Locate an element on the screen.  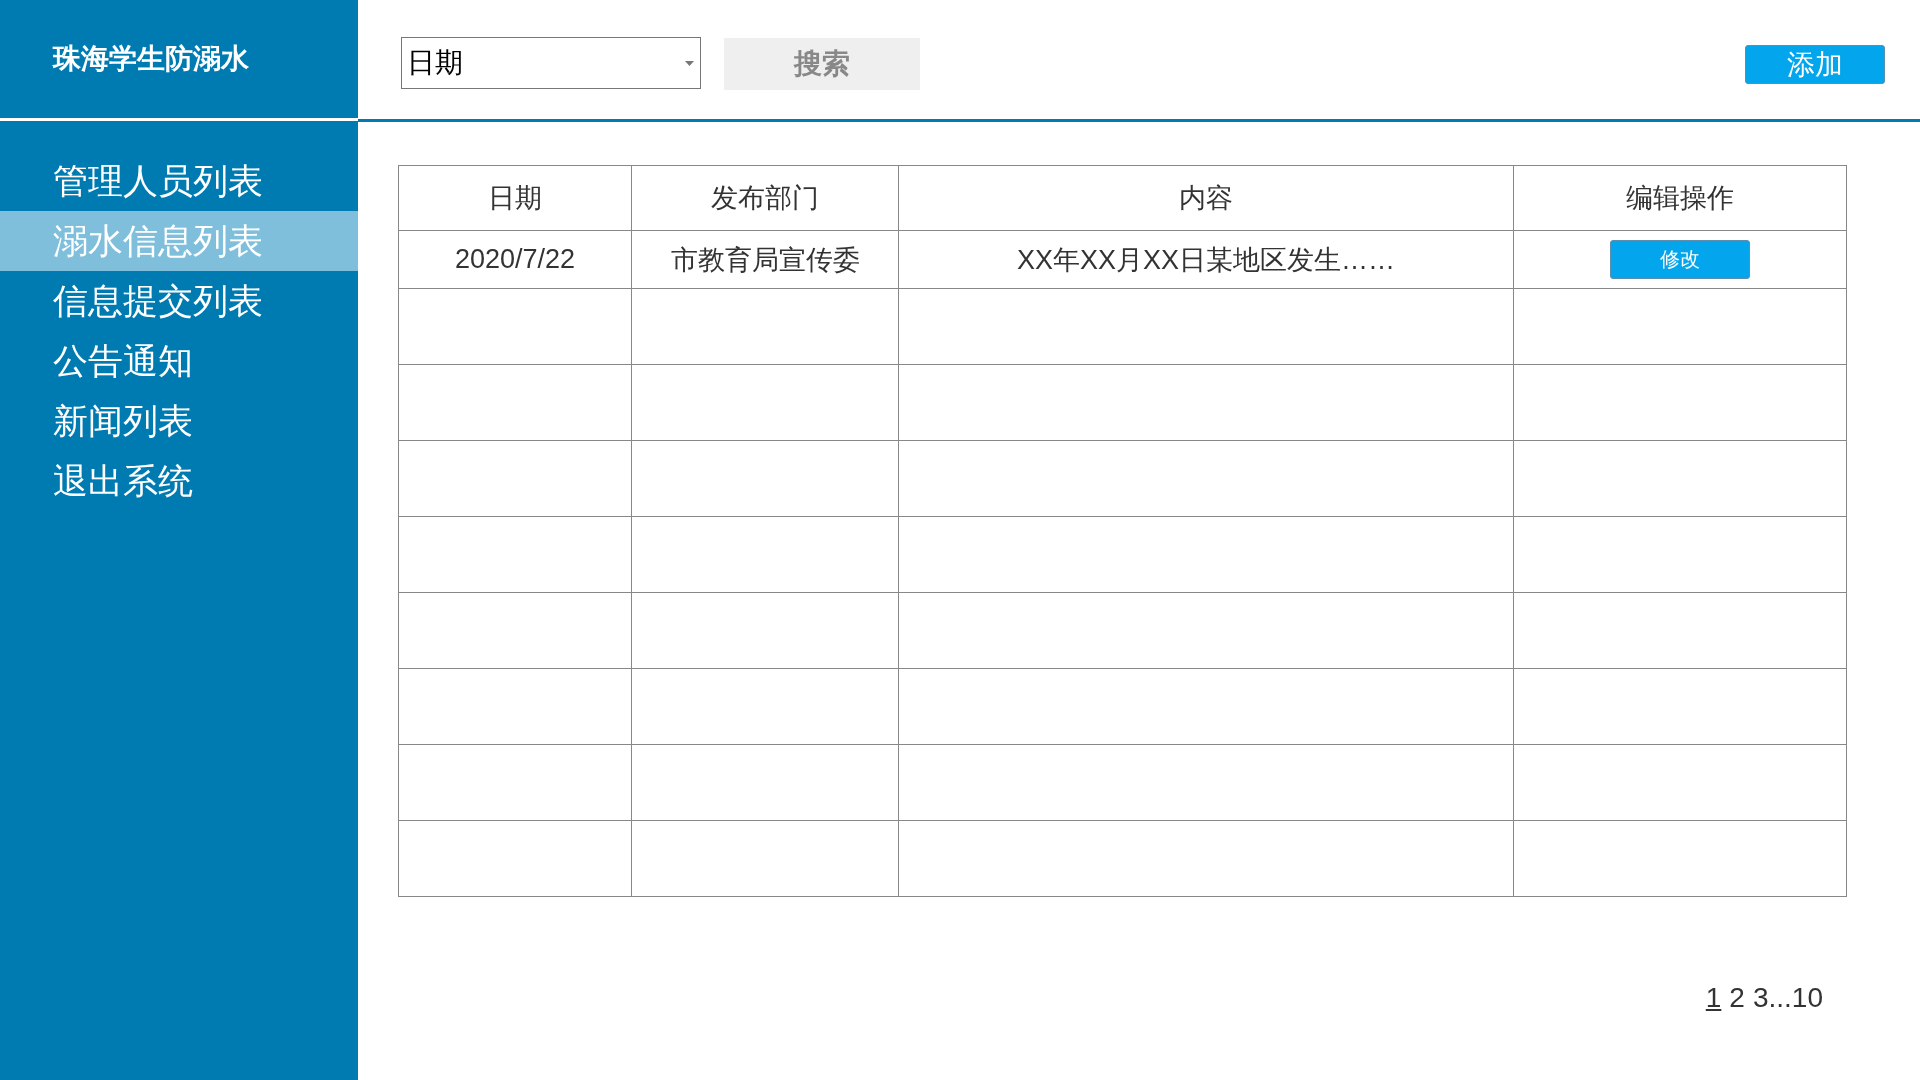
search-button: 搜索 is located at coordinates (822, 64).